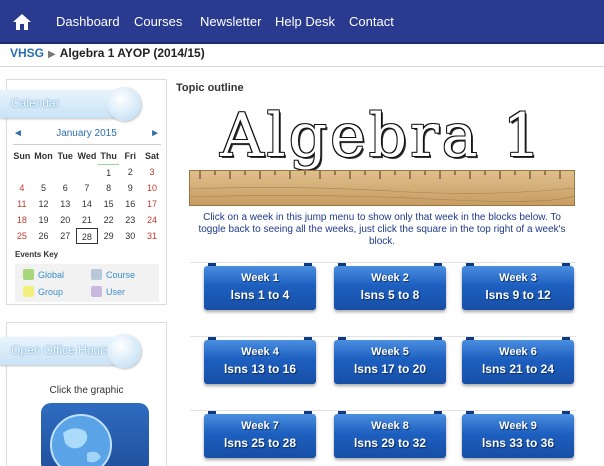 This screenshot has width=604, height=466. What do you see at coordinates (518, 434) in the screenshot?
I see `week-9-button: Week 9 lsns 33 to 36` at bounding box center [518, 434].